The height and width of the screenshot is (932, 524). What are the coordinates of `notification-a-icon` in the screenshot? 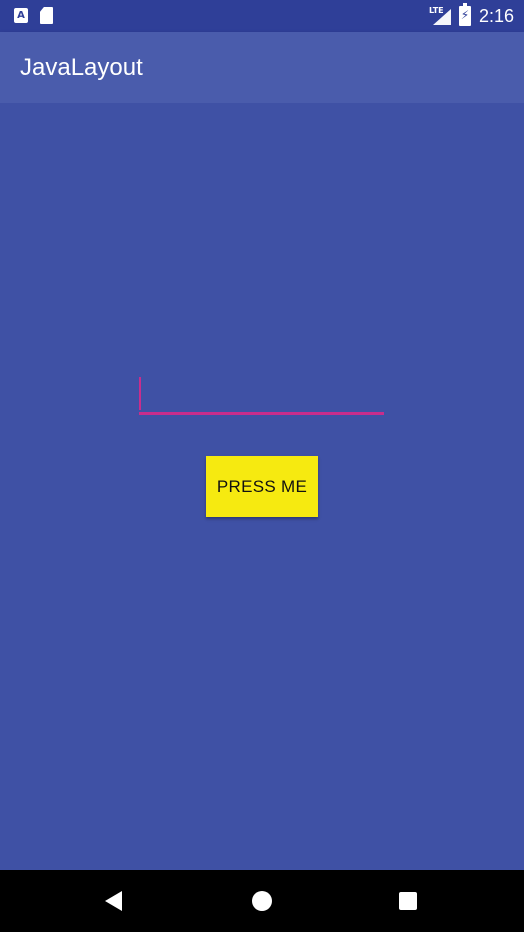 It's located at (21, 15).